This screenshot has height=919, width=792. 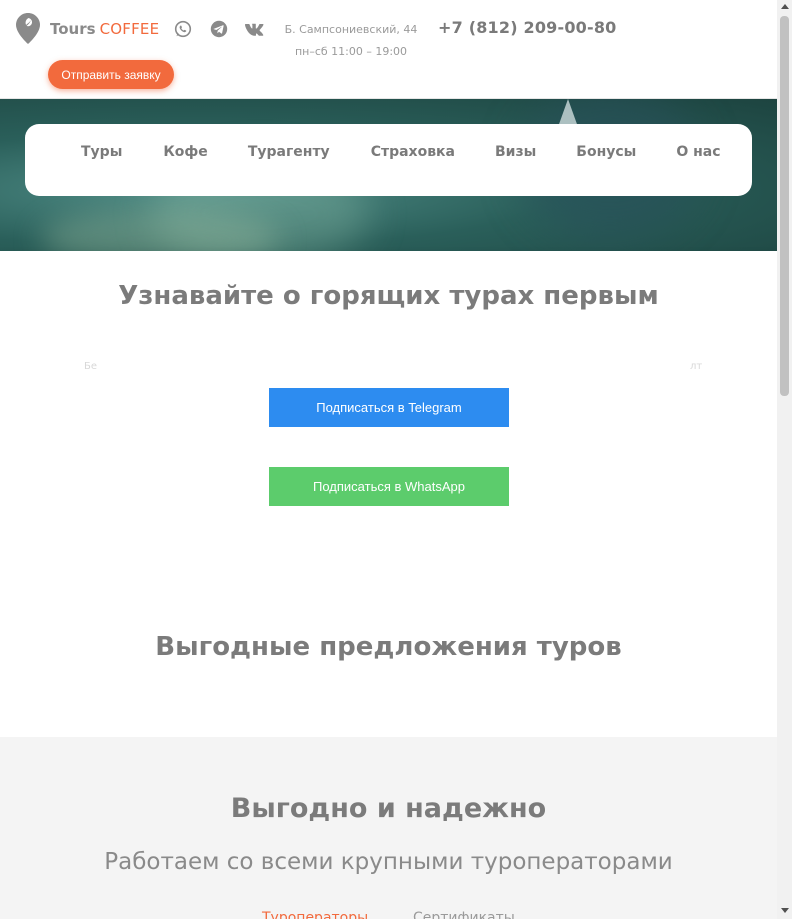 What do you see at coordinates (388, 296) in the screenshot?
I see `subscribe-title: Узнавайте о горящих турах первым` at bounding box center [388, 296].